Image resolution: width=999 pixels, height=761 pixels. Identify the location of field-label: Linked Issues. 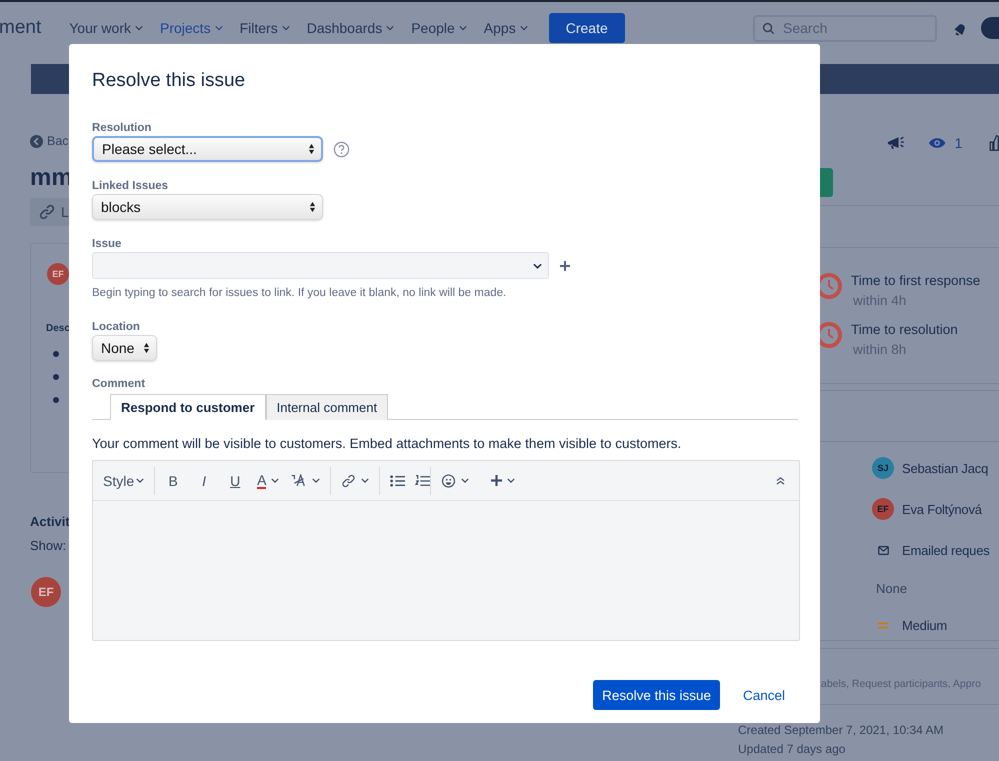
(131, 186).